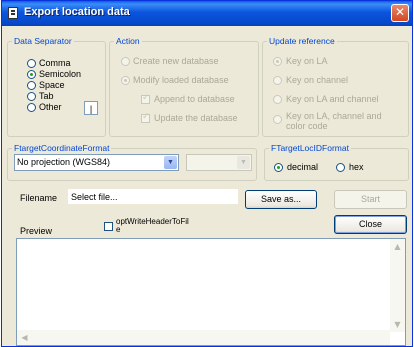  Describe the element at coordinates (55, 63) in the screenshot. I see `comma-label: Comma` at that location.